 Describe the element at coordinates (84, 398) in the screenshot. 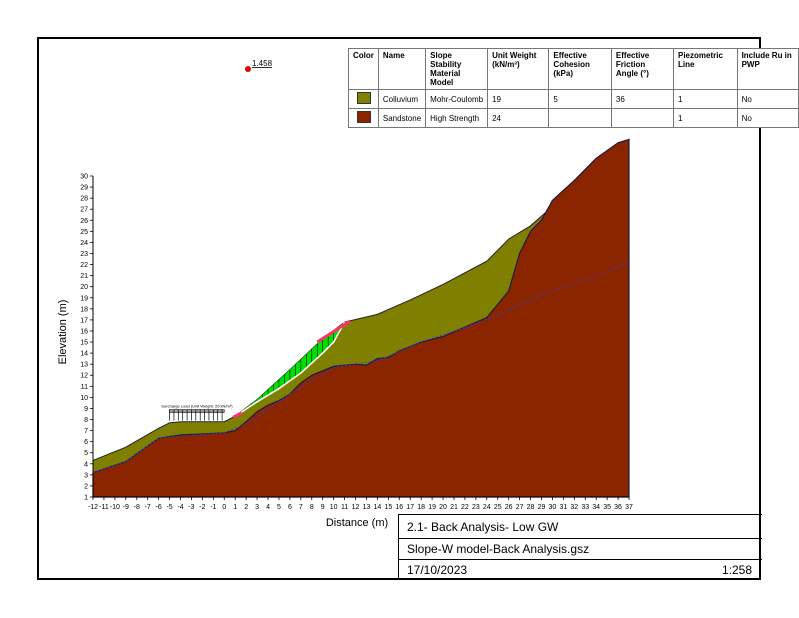

I see `y-tick-label: 10` at that location.